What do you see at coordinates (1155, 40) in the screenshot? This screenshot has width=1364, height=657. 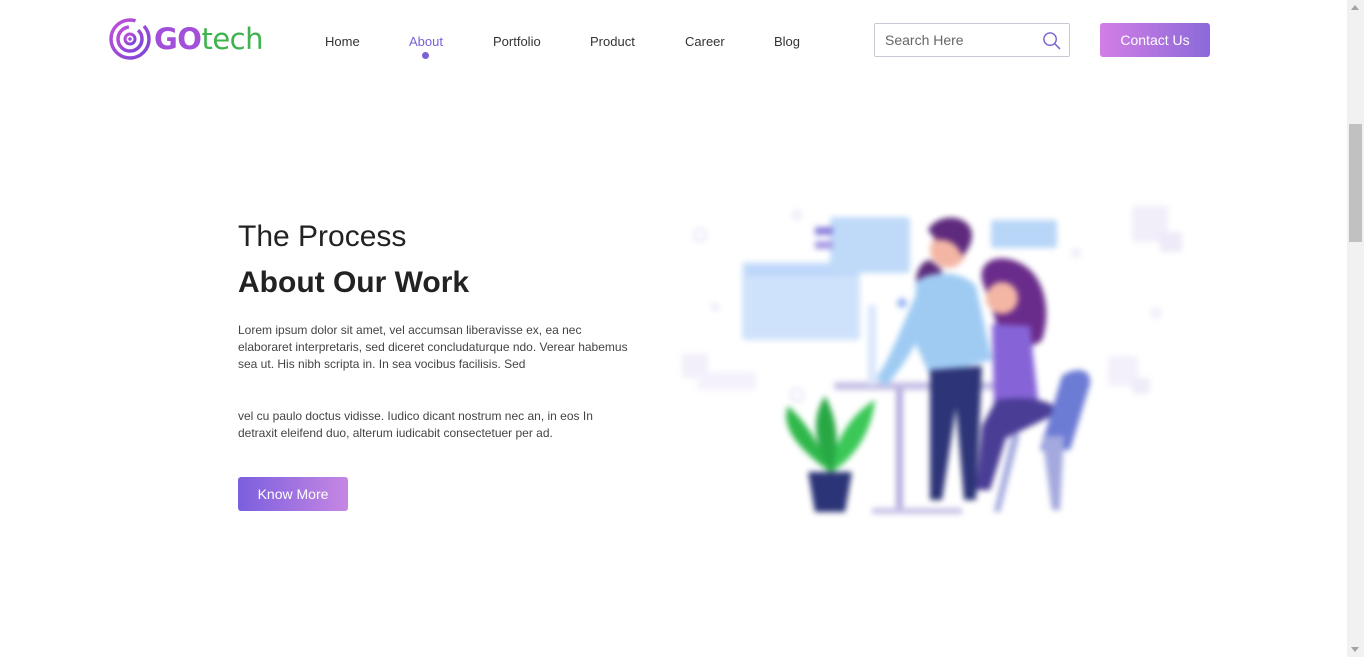 I see `contact-us-button: Contact Us` at bounding box center [1155, 40].